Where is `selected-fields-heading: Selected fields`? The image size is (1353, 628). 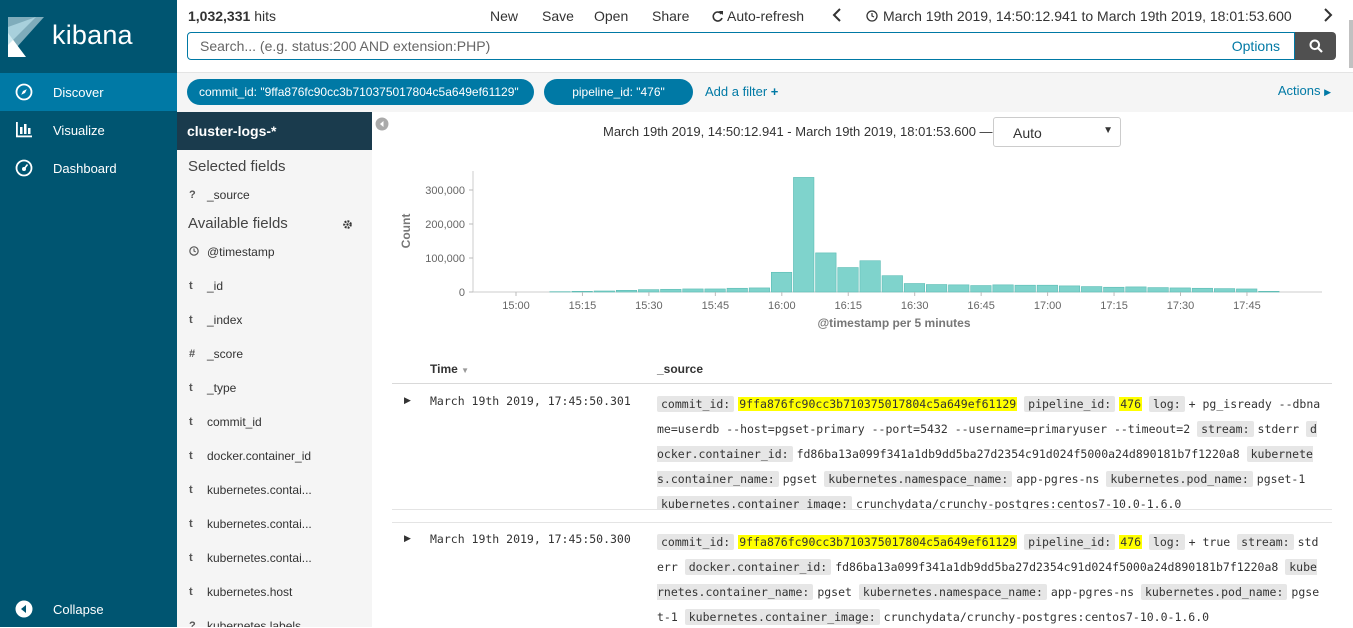 selected-fields-heading: Selected fields is located at coordinates (237, 166).